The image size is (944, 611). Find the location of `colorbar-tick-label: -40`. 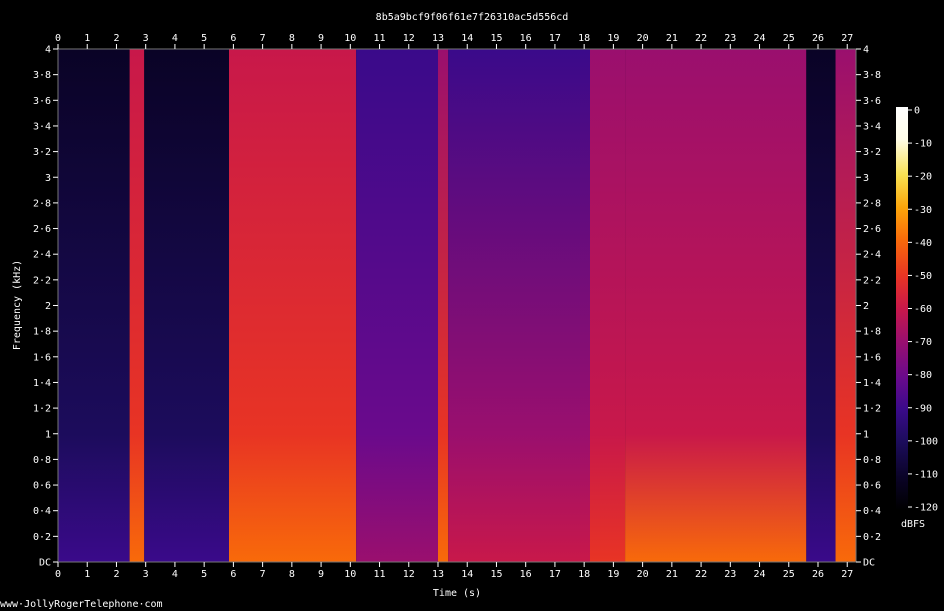

colorbar-tick-label: -40 is located at coordinates (923, 243).